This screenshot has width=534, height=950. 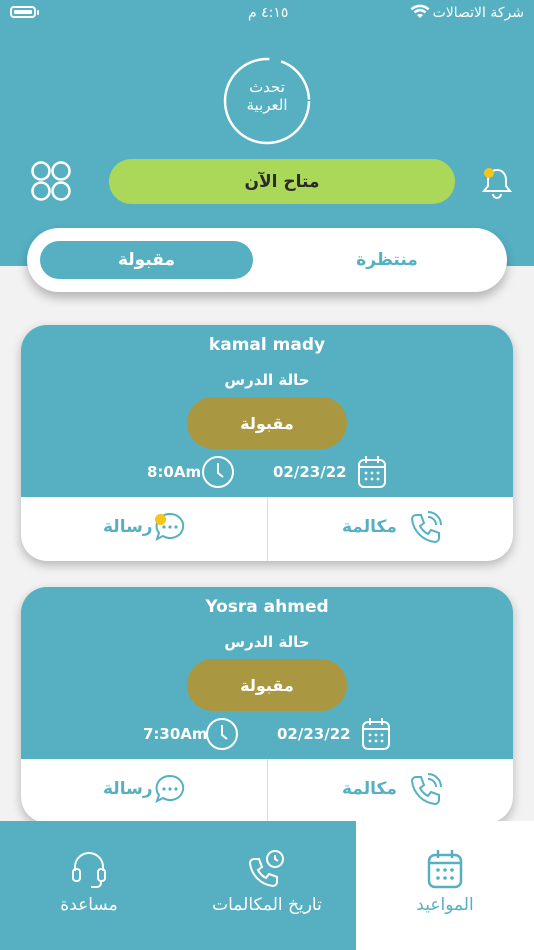 I want to click on nav-help: مساعدة, so click(x=89, y=885).